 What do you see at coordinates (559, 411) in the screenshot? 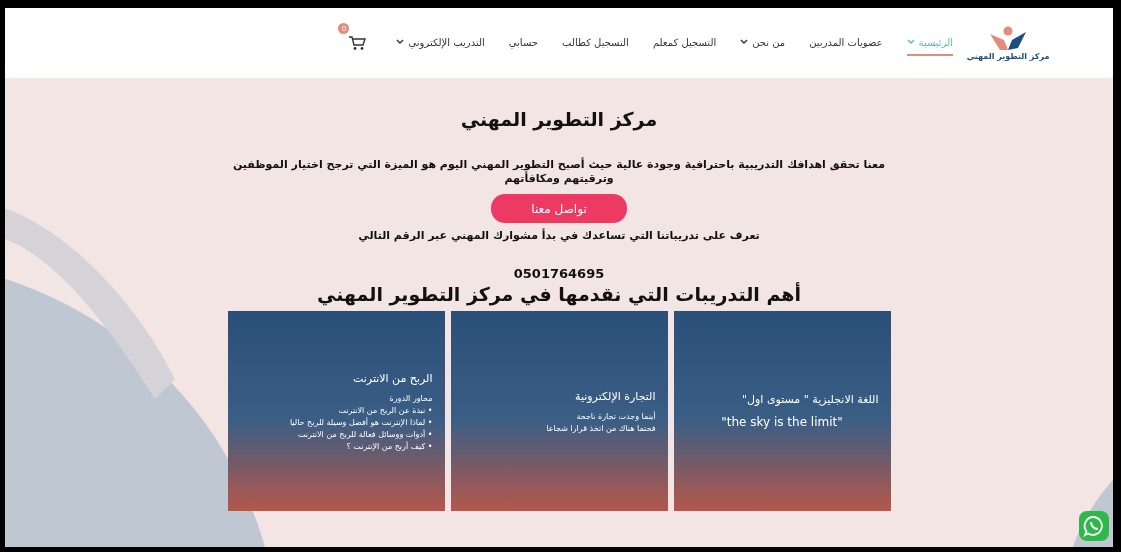
I see `course-card: التجارة الإلكترونية أينما وجدت تجارة ناجحة فحتما هناك من اتخذ قرارا شجاعا` at bounding box center [559, 411].